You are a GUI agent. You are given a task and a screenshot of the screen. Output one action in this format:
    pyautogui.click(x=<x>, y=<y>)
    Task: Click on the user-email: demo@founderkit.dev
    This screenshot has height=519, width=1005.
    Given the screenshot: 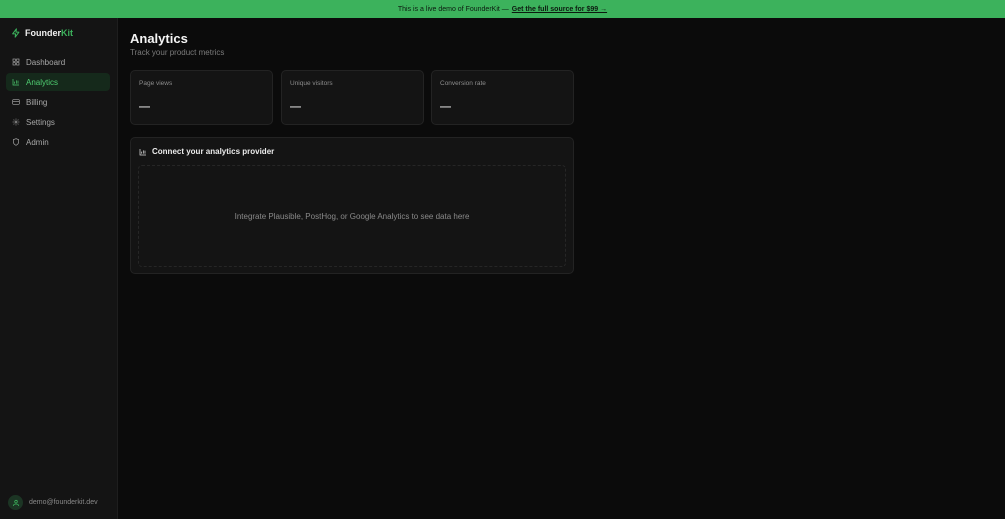 What is the action you would take?
    pyautogui.click(x=63, y=502)
    